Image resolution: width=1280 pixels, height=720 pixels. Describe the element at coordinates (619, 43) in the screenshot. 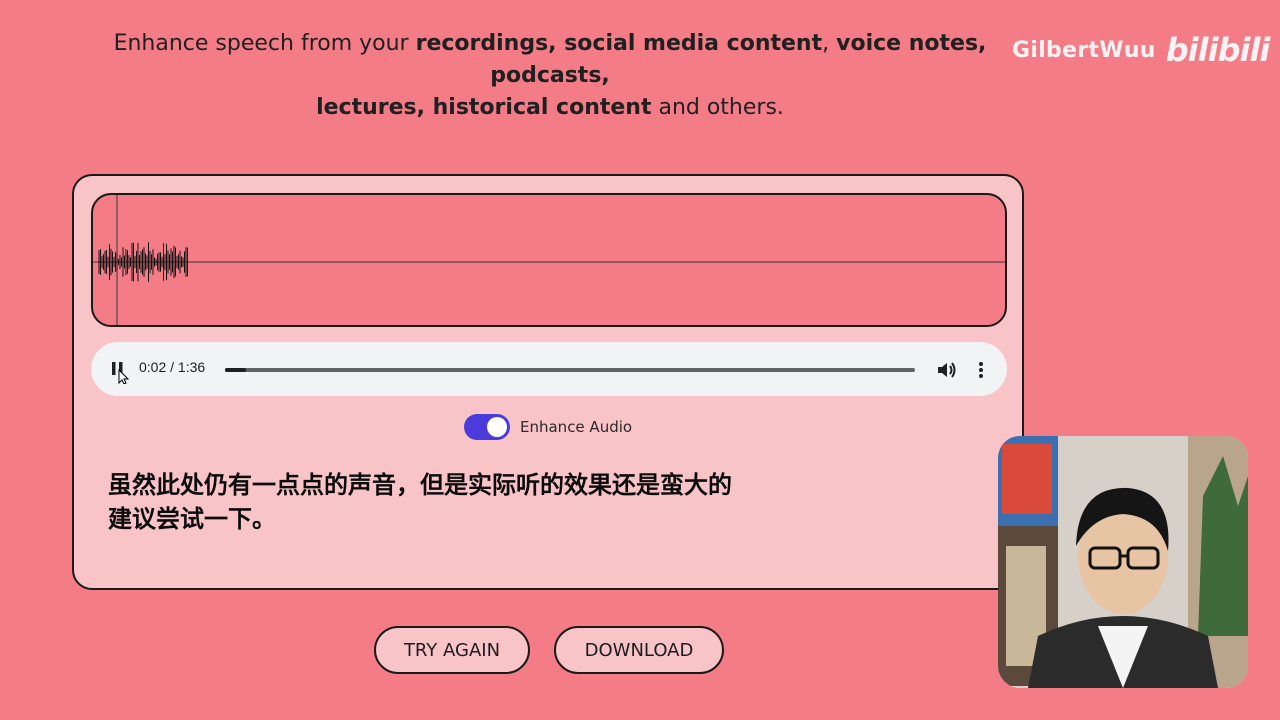

I see `subtitle-part-bold: recordings, social media content` at that location.